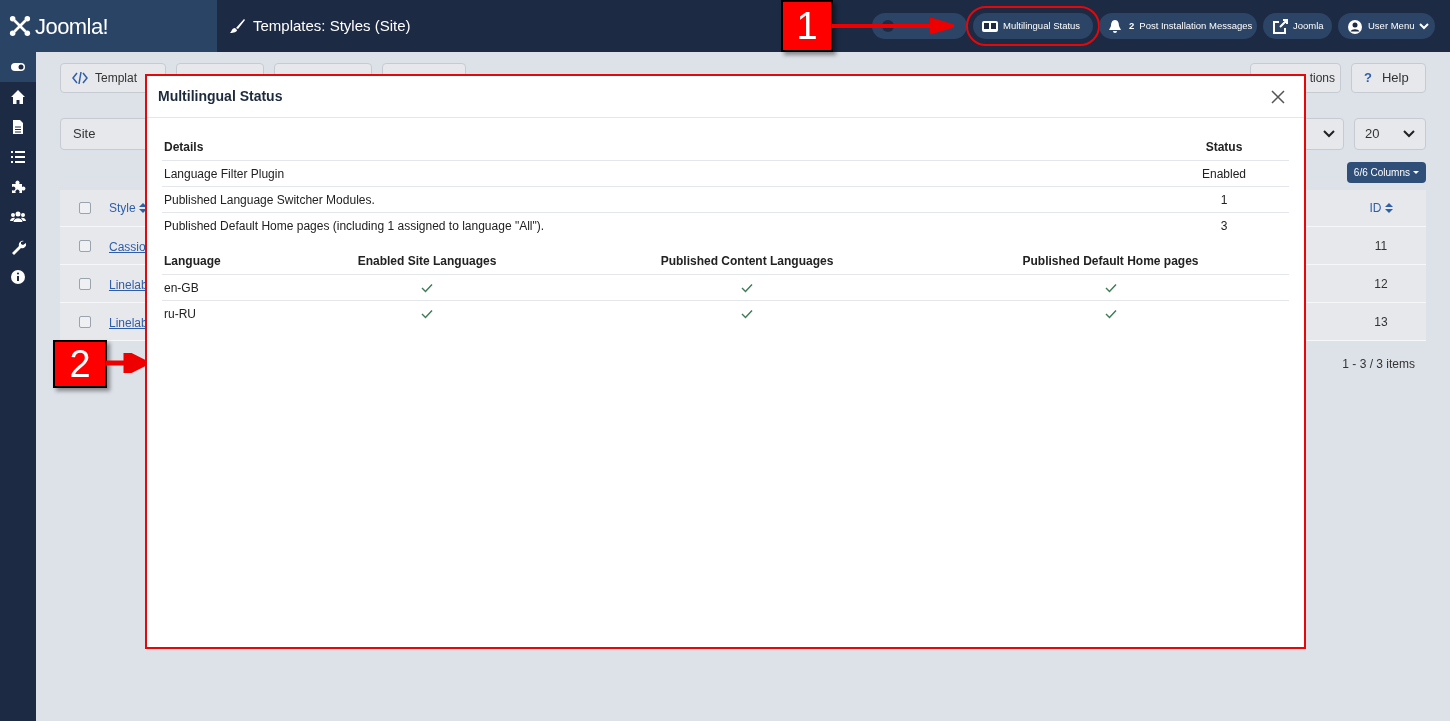  What do you see at coordinates (18, 97) in the screenshot?
I see `home-icon` at bounding box center [18, 97].